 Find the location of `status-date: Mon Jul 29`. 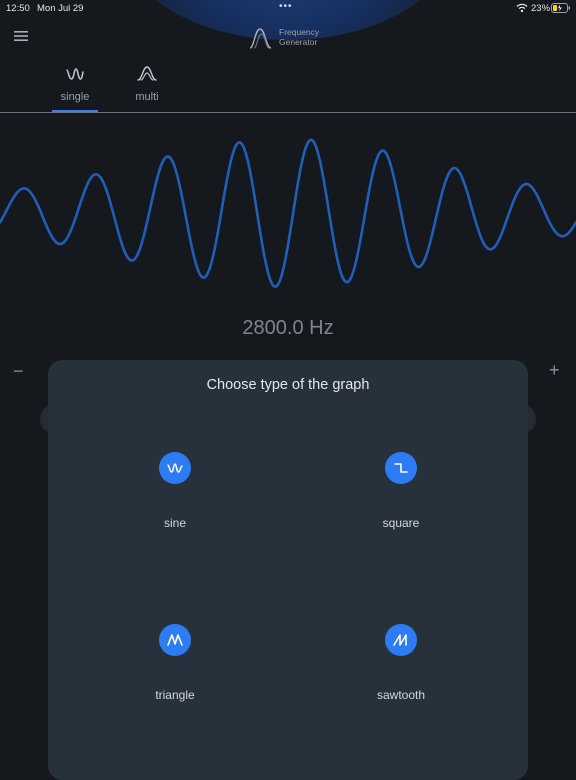

status-date: Mon Jul 29 is located at coordinates (60, 8).